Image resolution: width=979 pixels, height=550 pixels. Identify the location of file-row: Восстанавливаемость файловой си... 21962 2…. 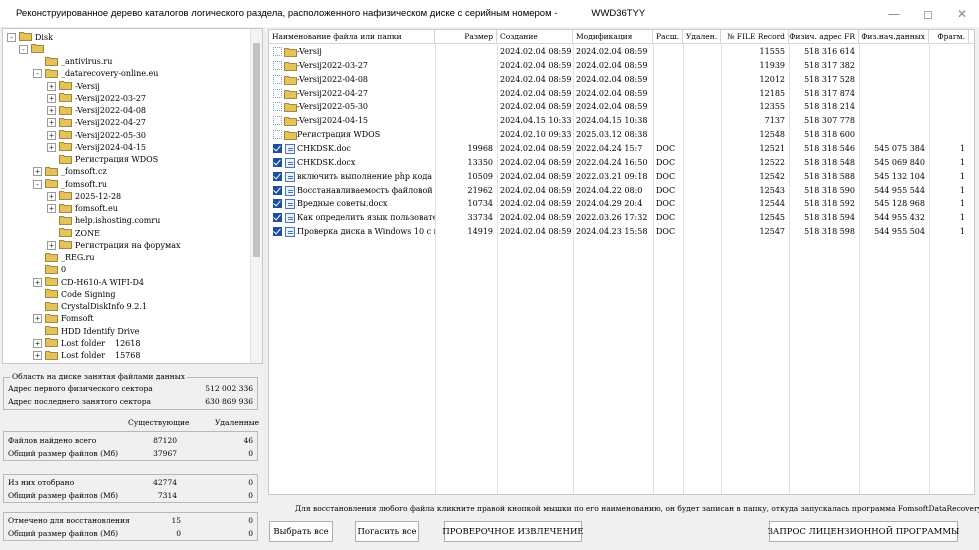
(621, 191).